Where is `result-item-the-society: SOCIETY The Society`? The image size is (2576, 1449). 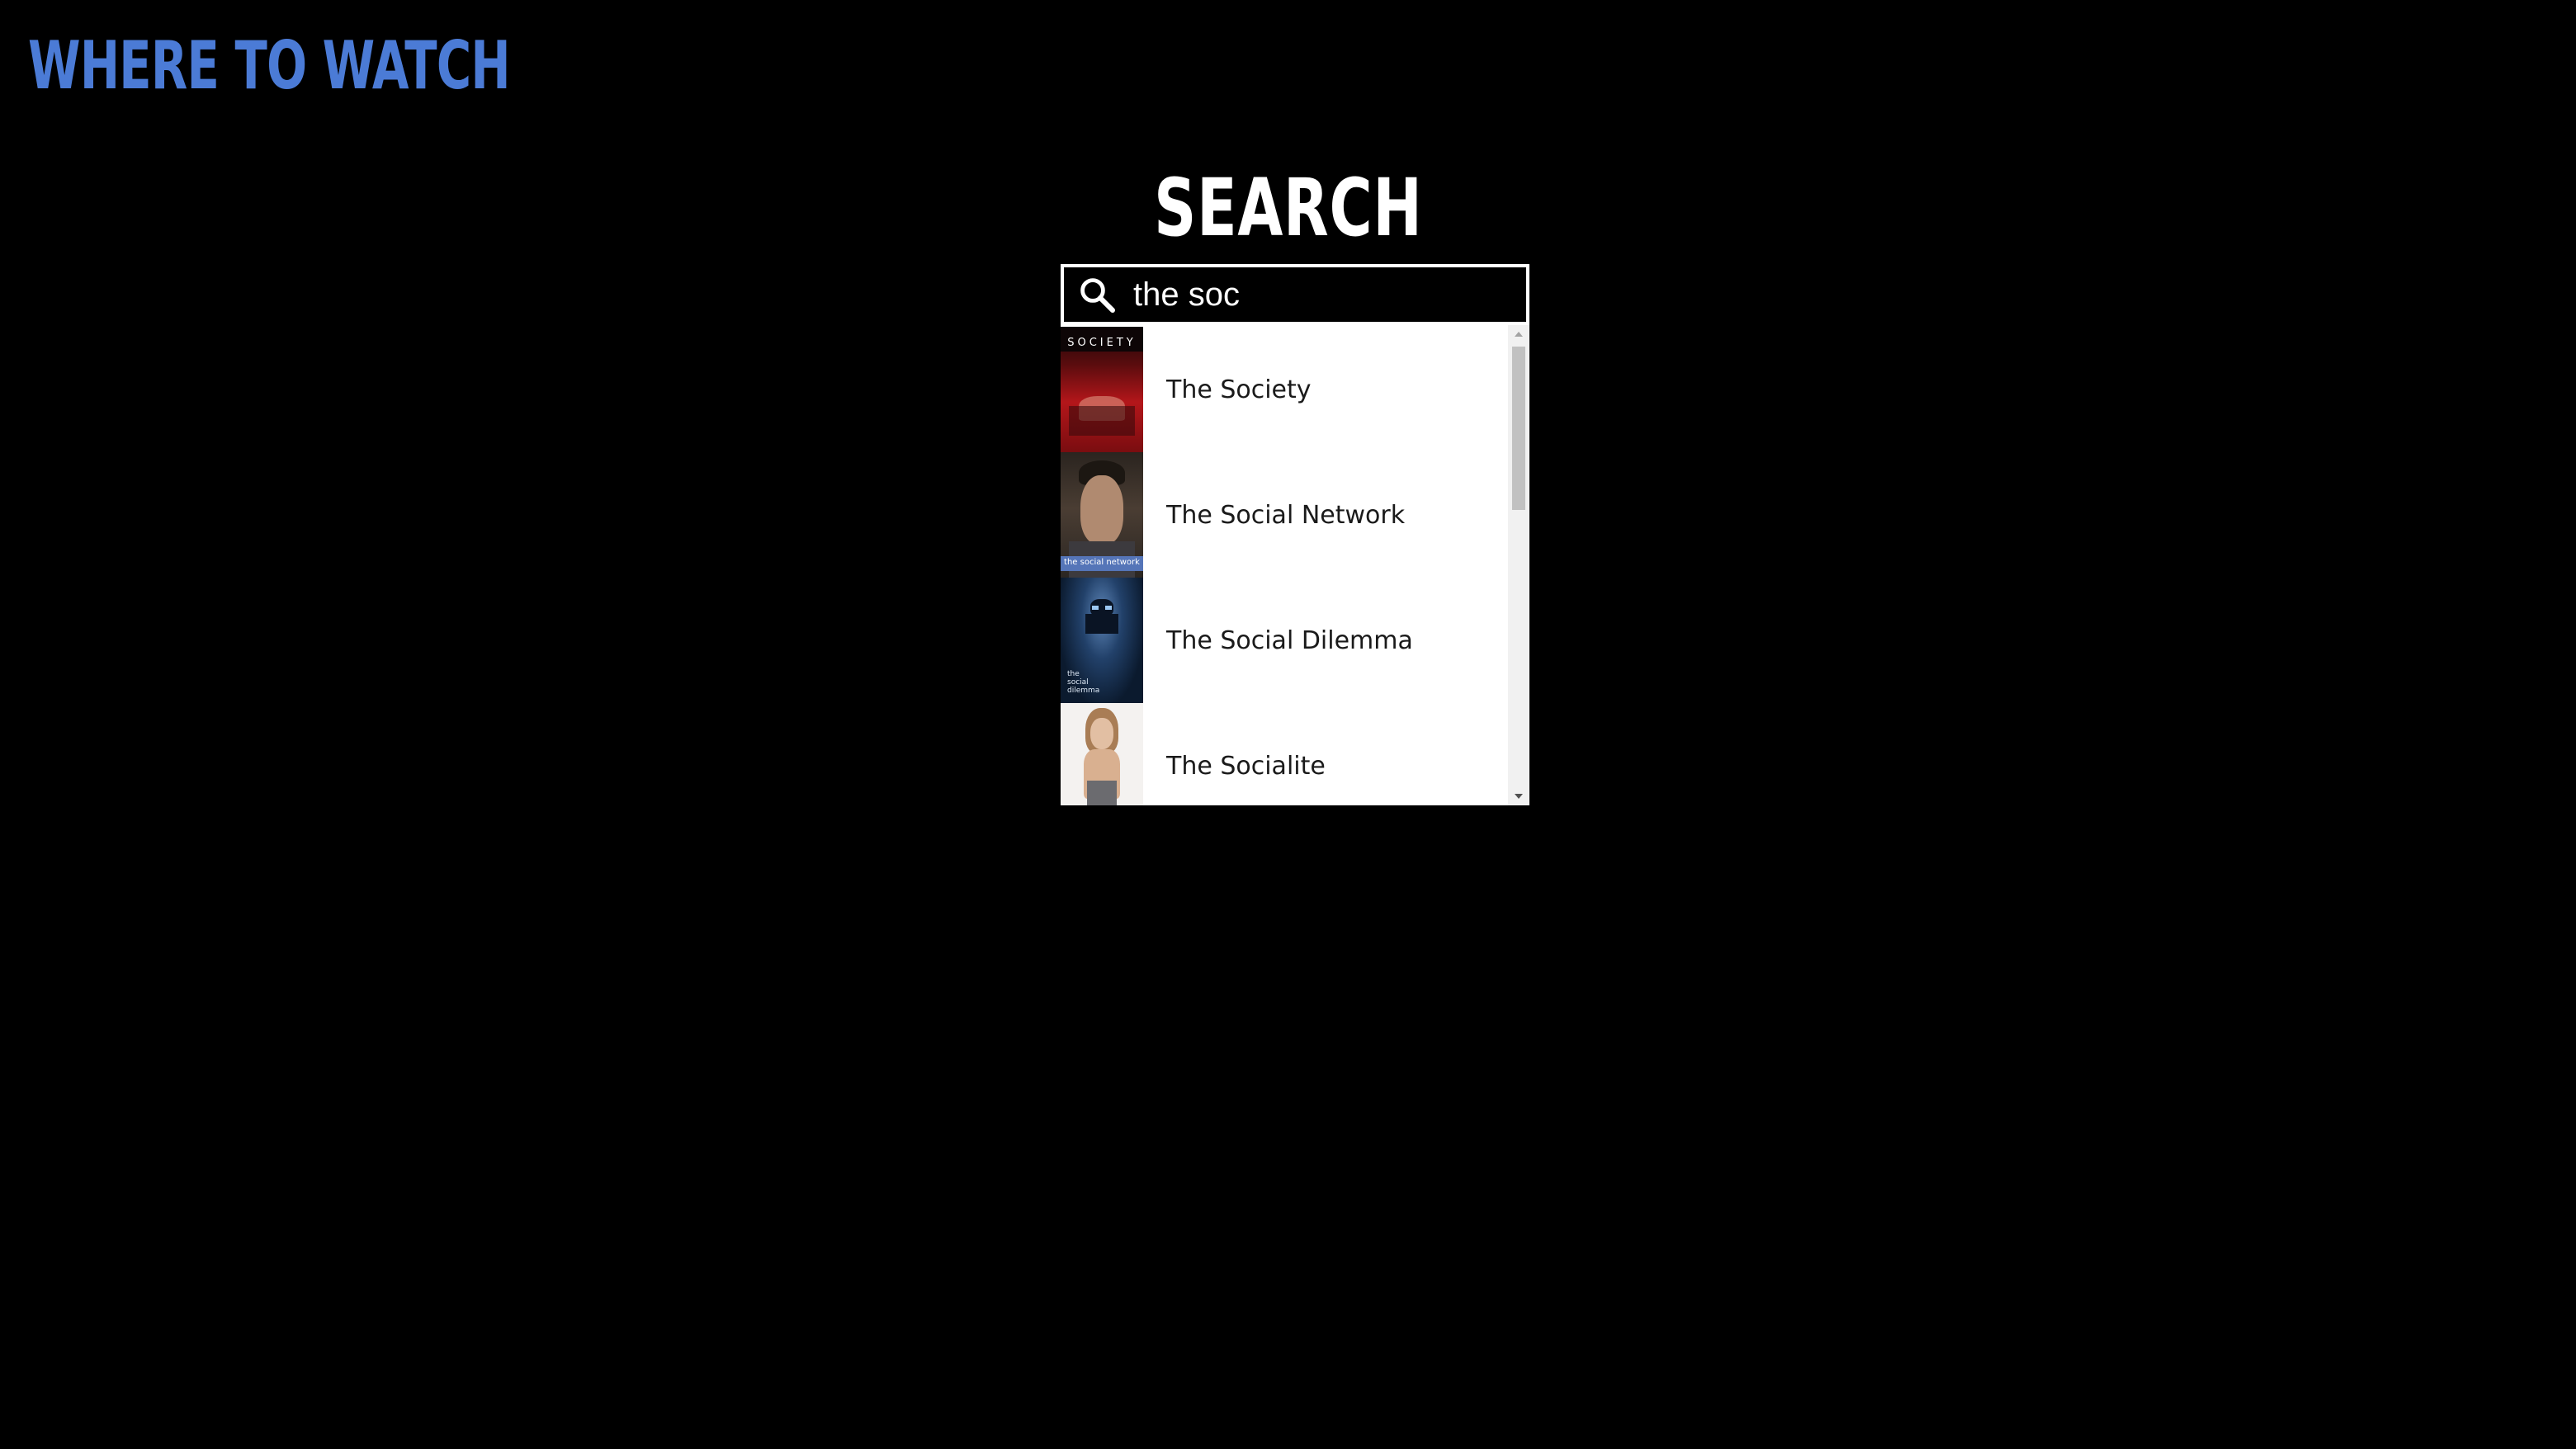
result-item-the-society: SOCIETY The Society is located at coordinates (1284, 389).